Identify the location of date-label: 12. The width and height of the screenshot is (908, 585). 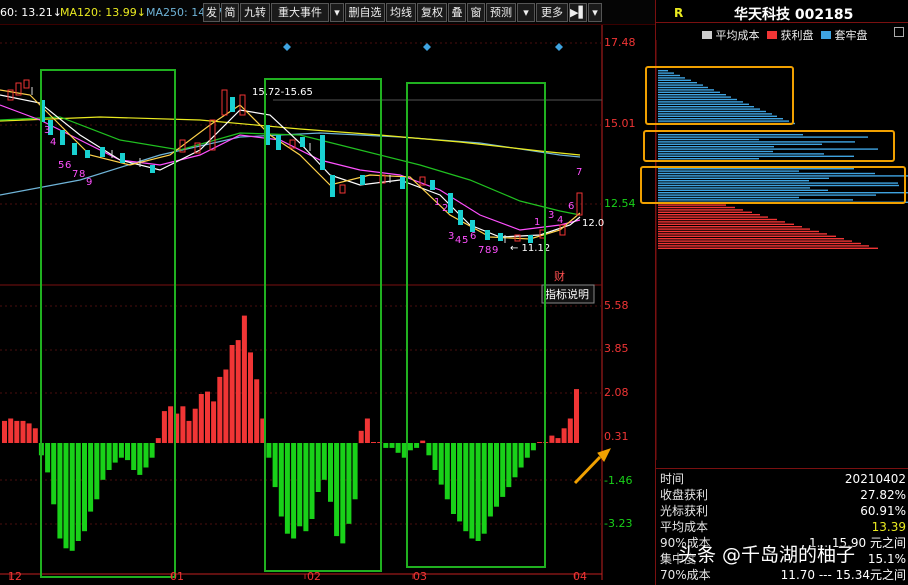
(15, 576).